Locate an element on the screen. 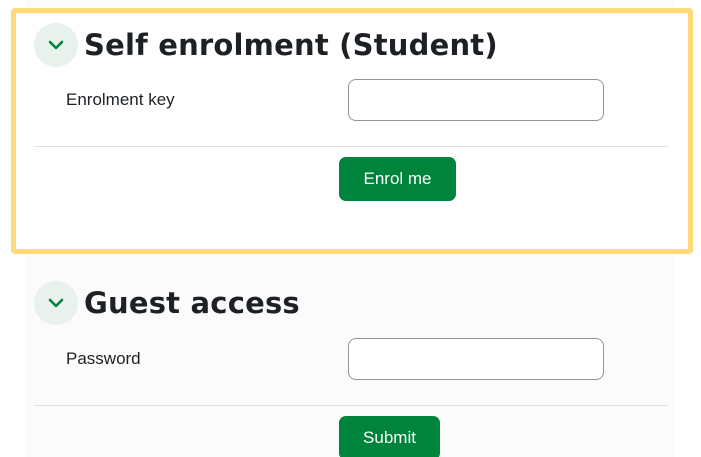 The height and width of the screenshot is (457, 701). self-enrolment-collapse-toggle is located at coordinates (56, 45).